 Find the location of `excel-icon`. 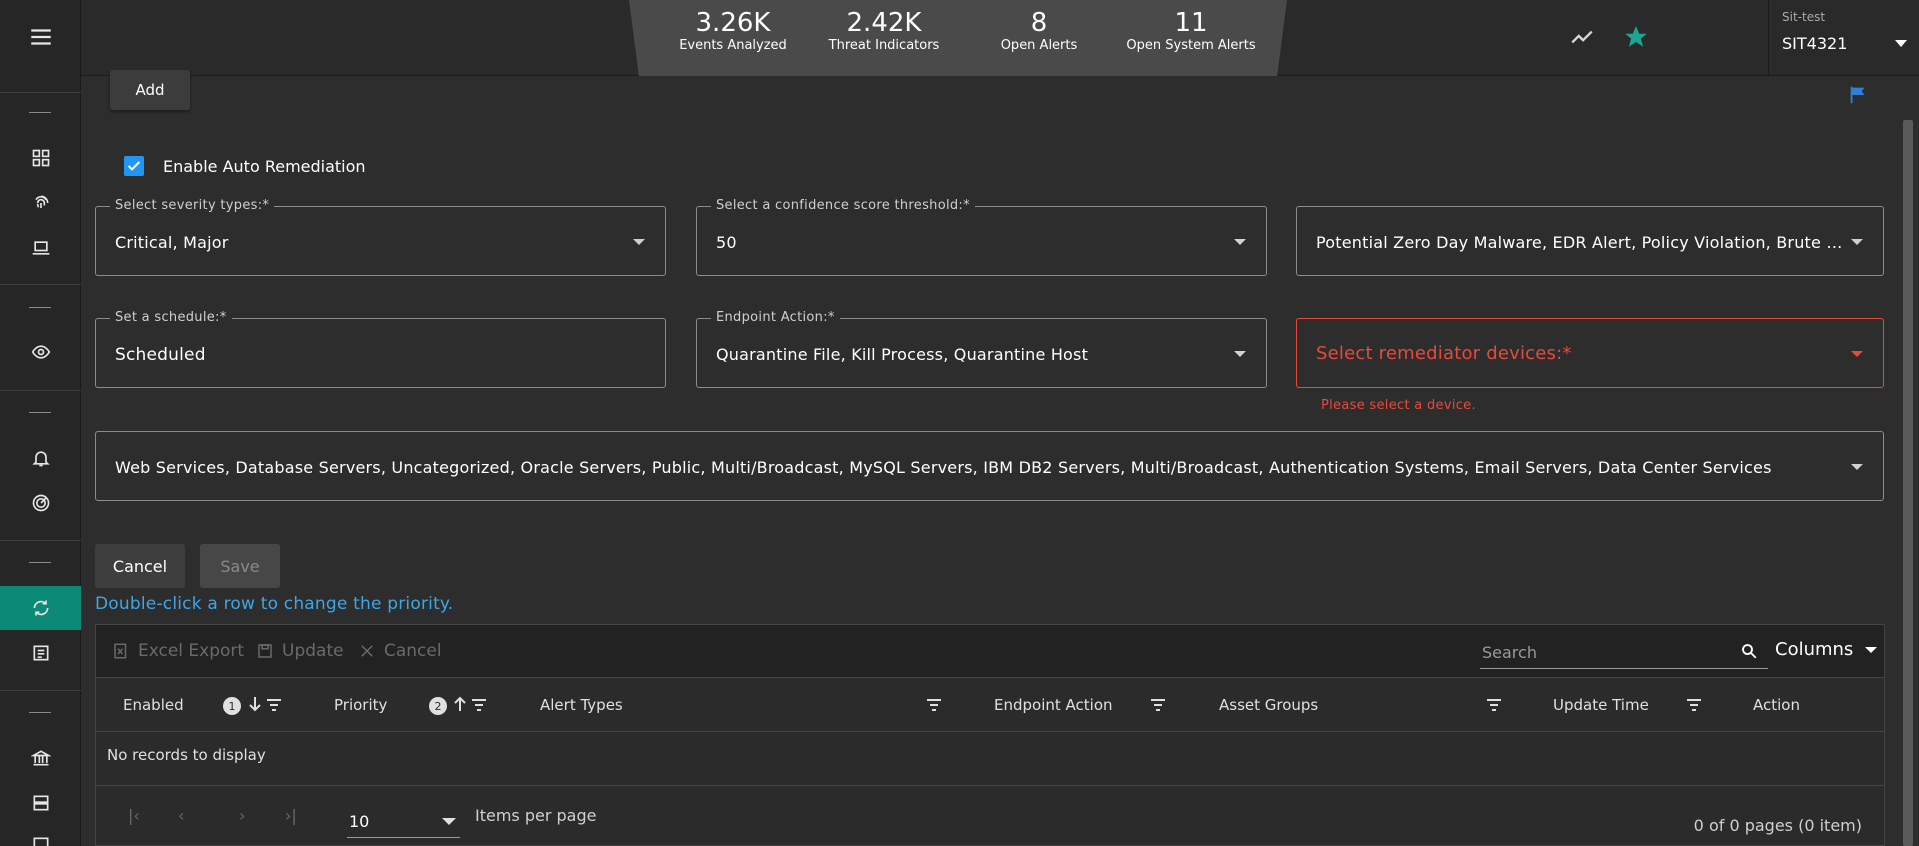

excel-icon is located at coordinates (120, 651).